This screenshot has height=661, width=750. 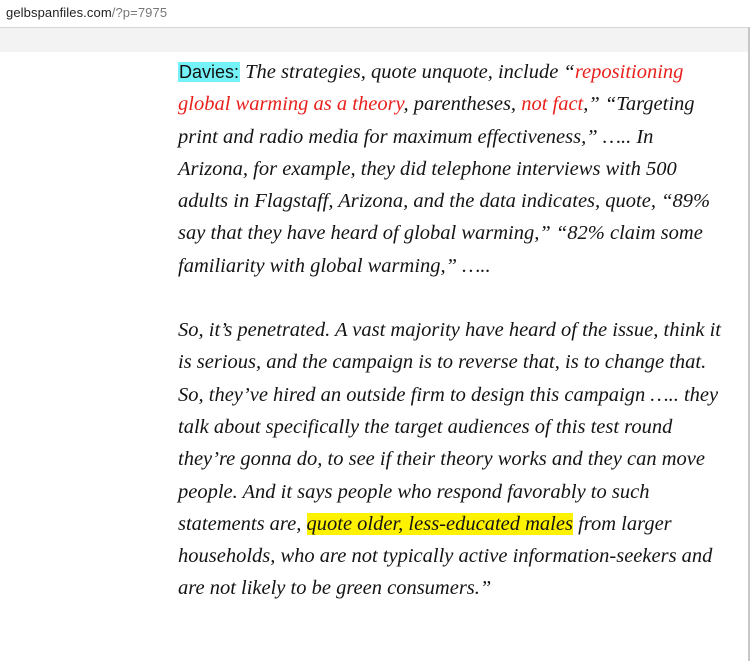 I want to click on paragraph-1-text-a: The strategies, quote unquote, include “, so click(x=407, y=72).